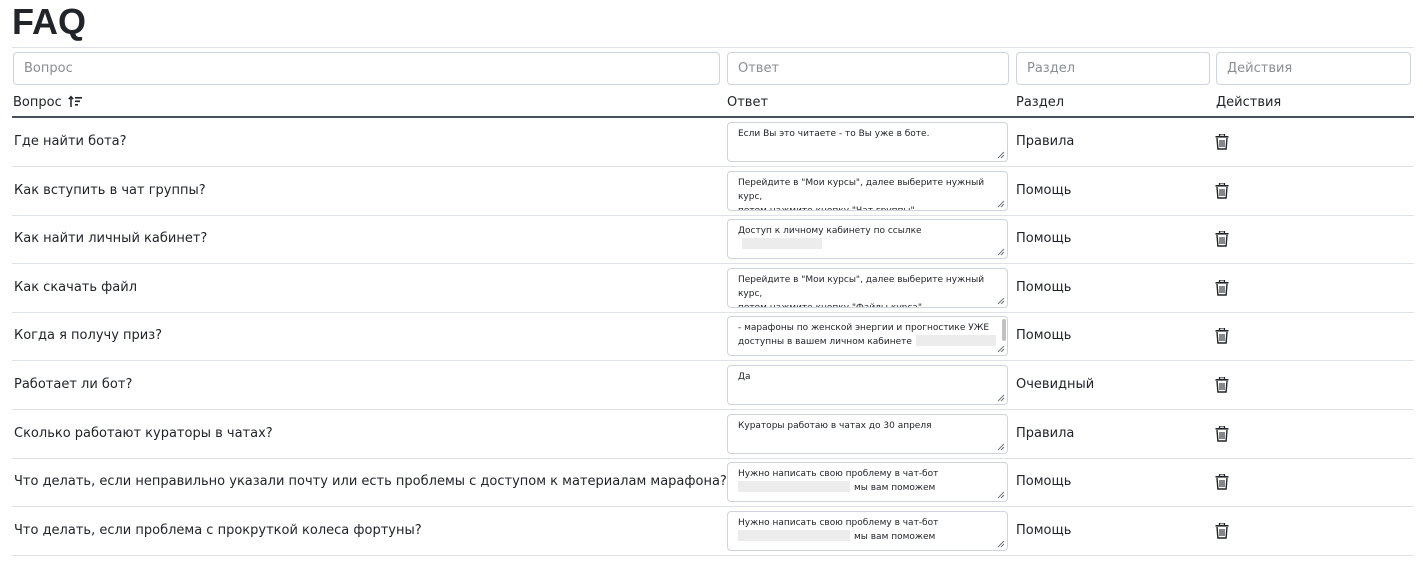  What do you see at coordinates (744, 377) in the screenshot?
I see `faq-answer-text: Да` at bounding box center [744, 377].